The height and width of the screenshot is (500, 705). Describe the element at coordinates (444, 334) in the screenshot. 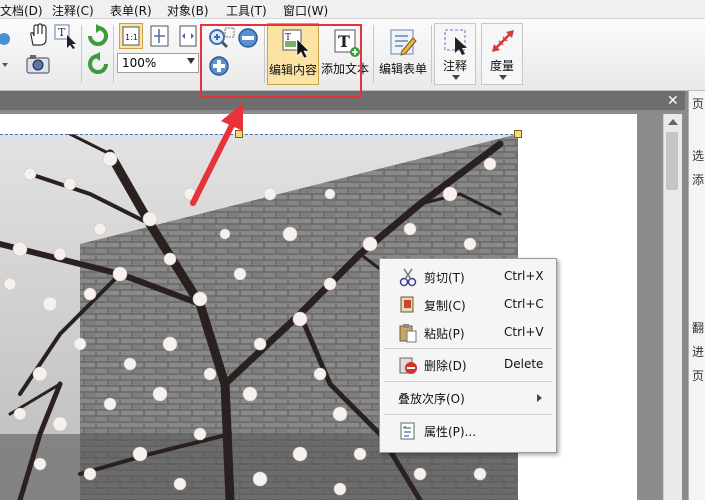

I see `context-menu-label: 粘贴(P)` at that location.